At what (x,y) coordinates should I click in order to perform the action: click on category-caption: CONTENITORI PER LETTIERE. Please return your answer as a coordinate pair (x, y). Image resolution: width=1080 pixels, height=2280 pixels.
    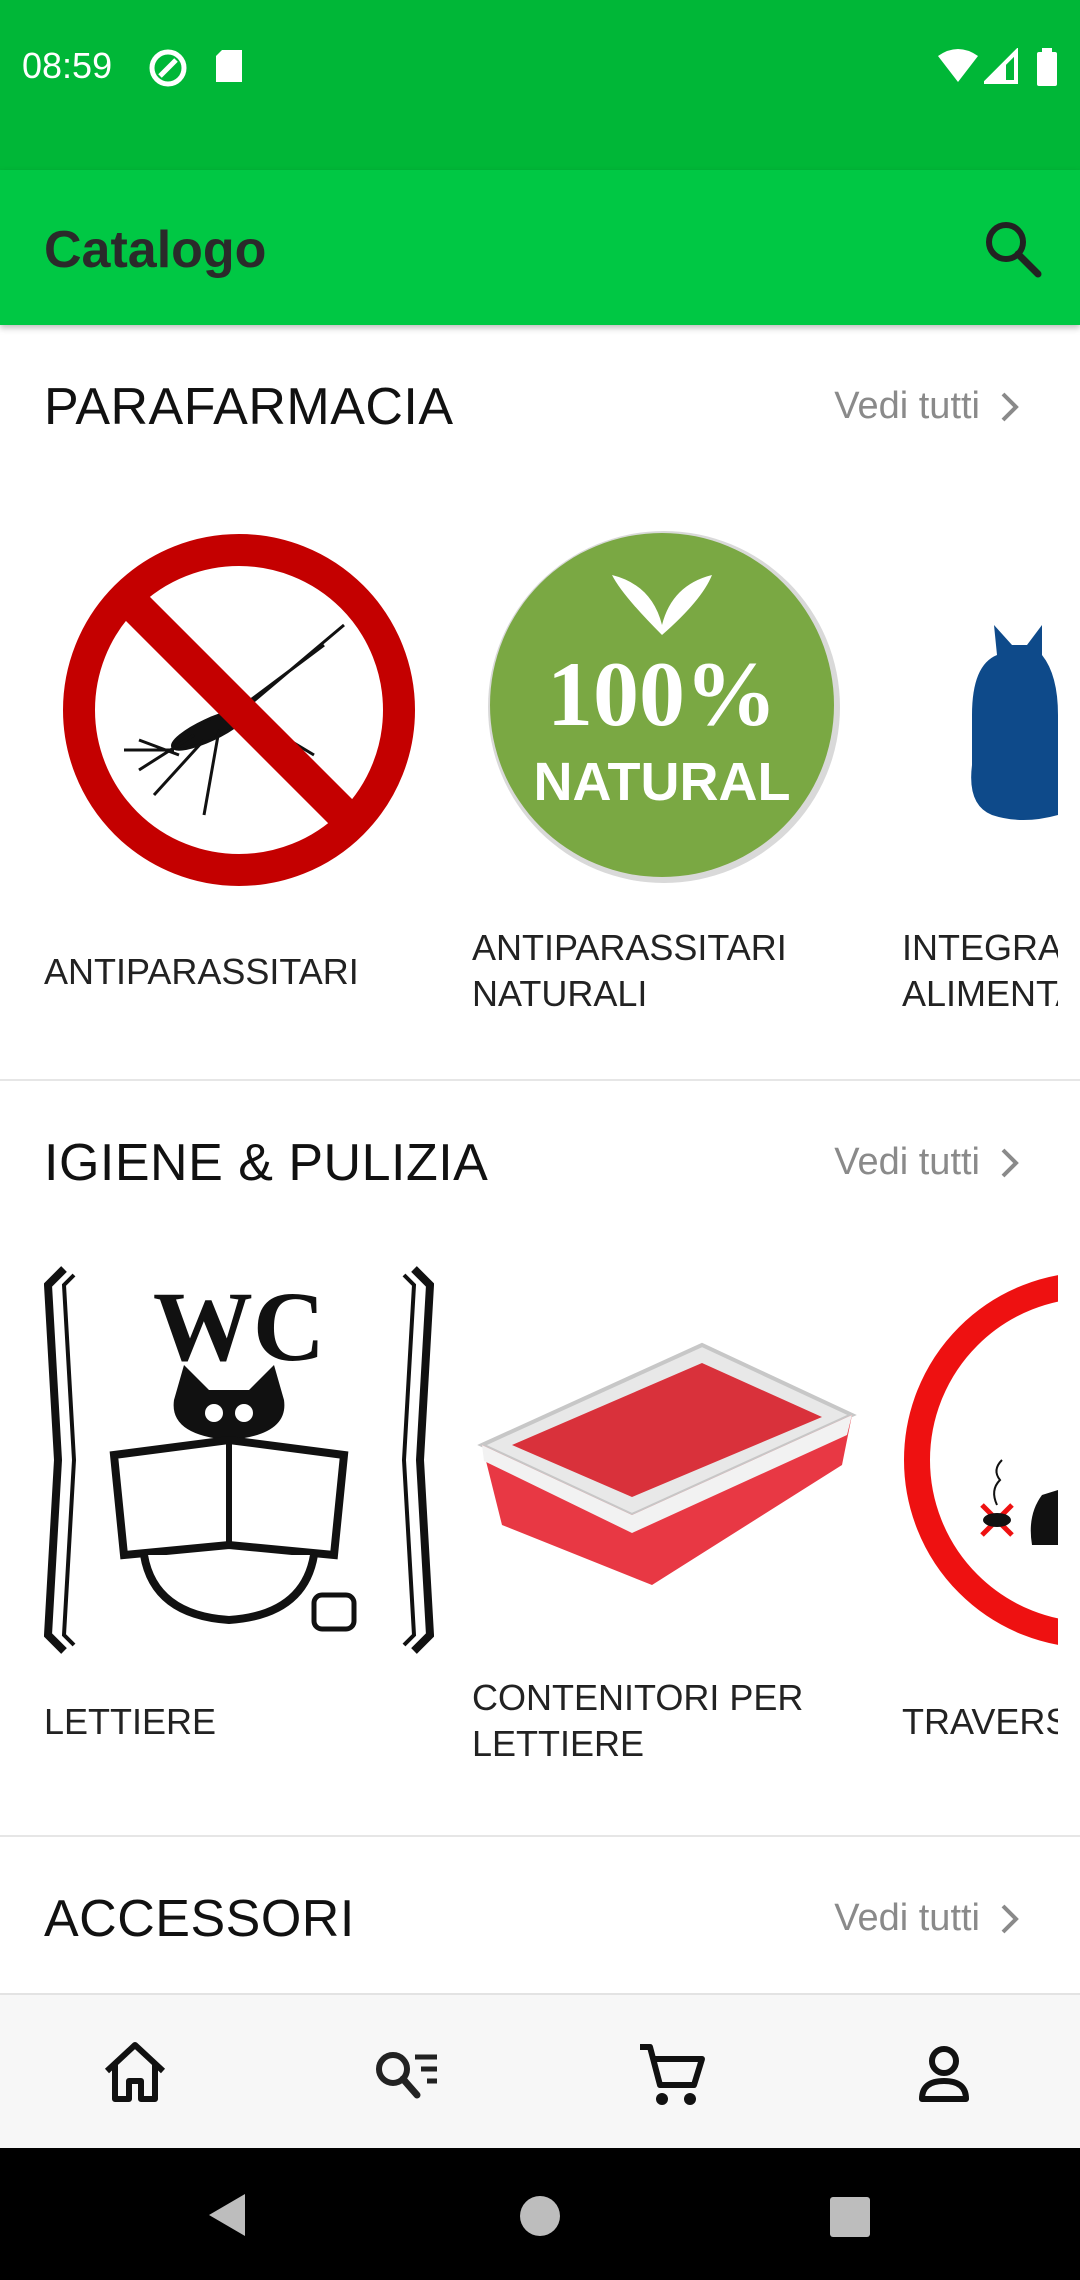
    Looking at the image, I should click on (638, 1720).